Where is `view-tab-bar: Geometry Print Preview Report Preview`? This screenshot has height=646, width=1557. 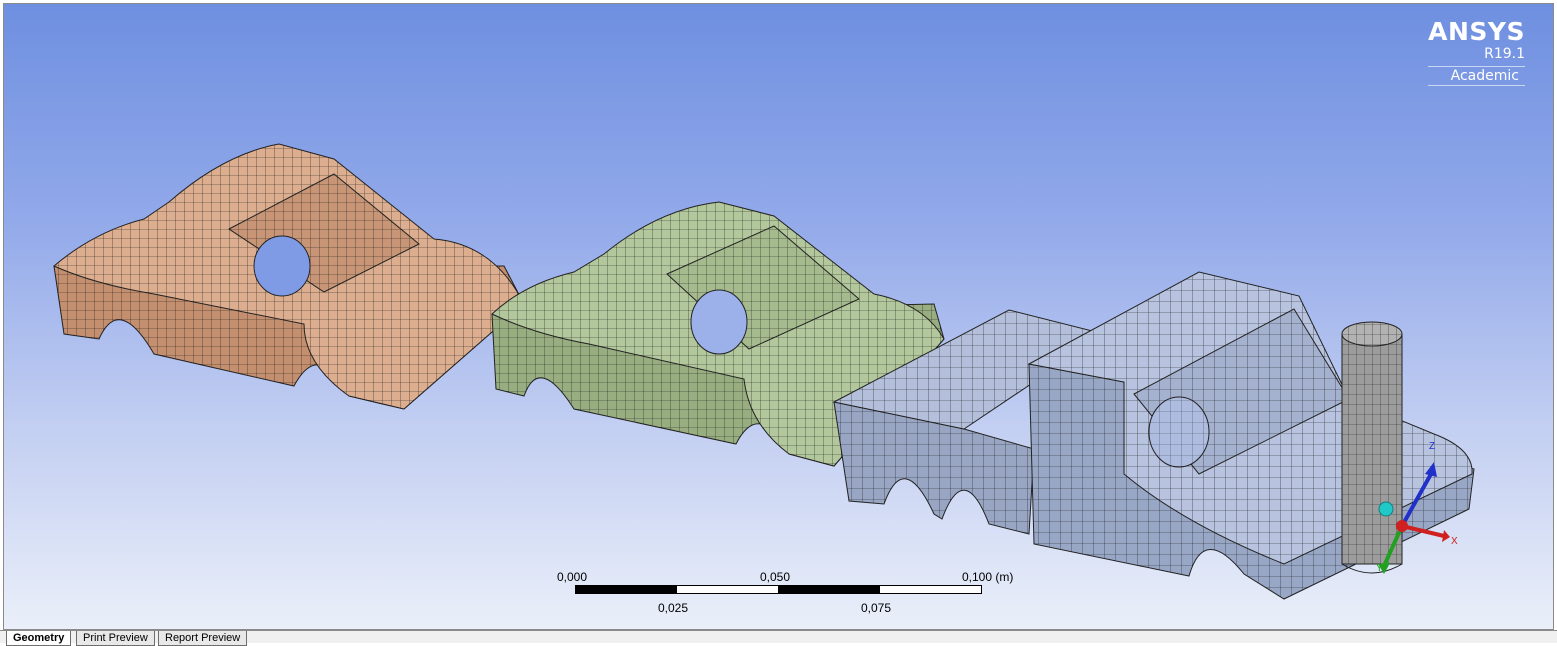 view-tab-bar: Geometry Print Preview Report Preview is located at coordinates (778, 638).